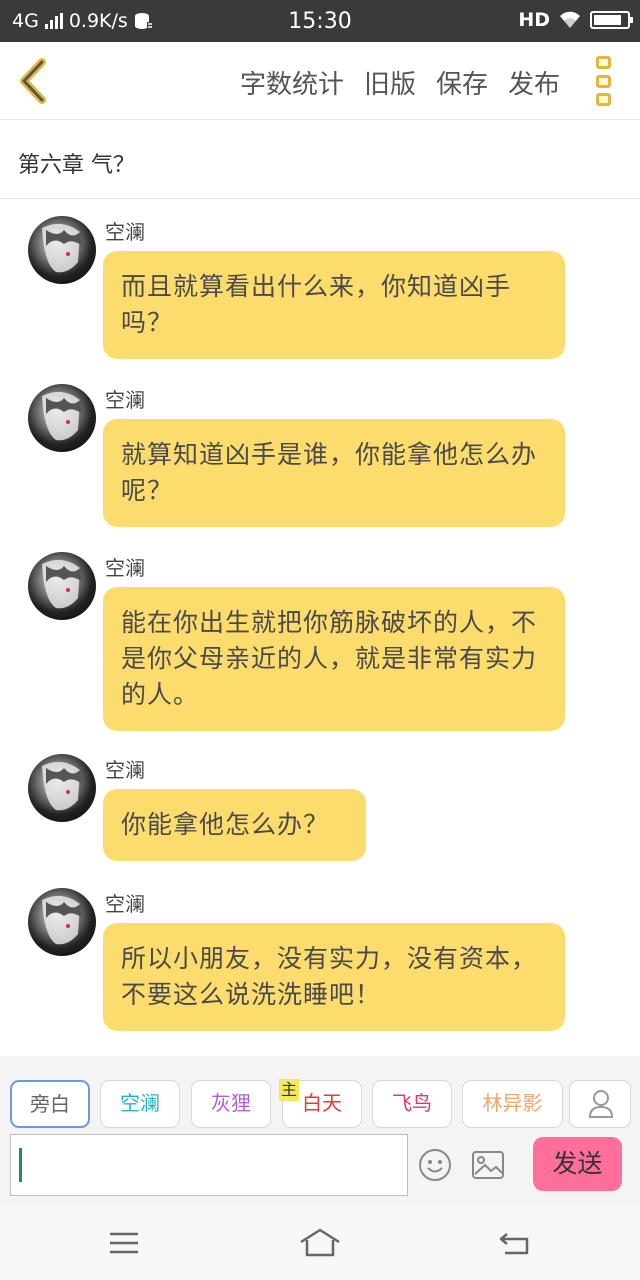 This screenshot has height=1280, width=640. Describe the element at coordinates (334, 659) in the screenshot. I see `message-bubble: 能在你出生就把你筋脉破坏的人，不是你父母亲近的人，就是非常有实力的人。` at that location.